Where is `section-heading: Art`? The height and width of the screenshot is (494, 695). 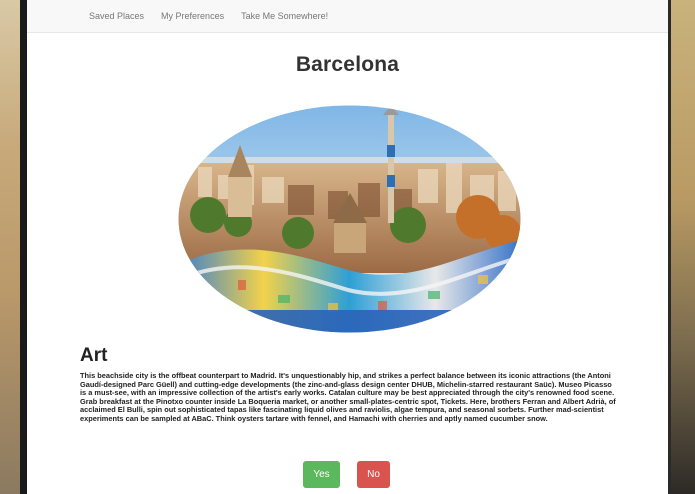 section-heading: Art is located at coordinates (94, 355).